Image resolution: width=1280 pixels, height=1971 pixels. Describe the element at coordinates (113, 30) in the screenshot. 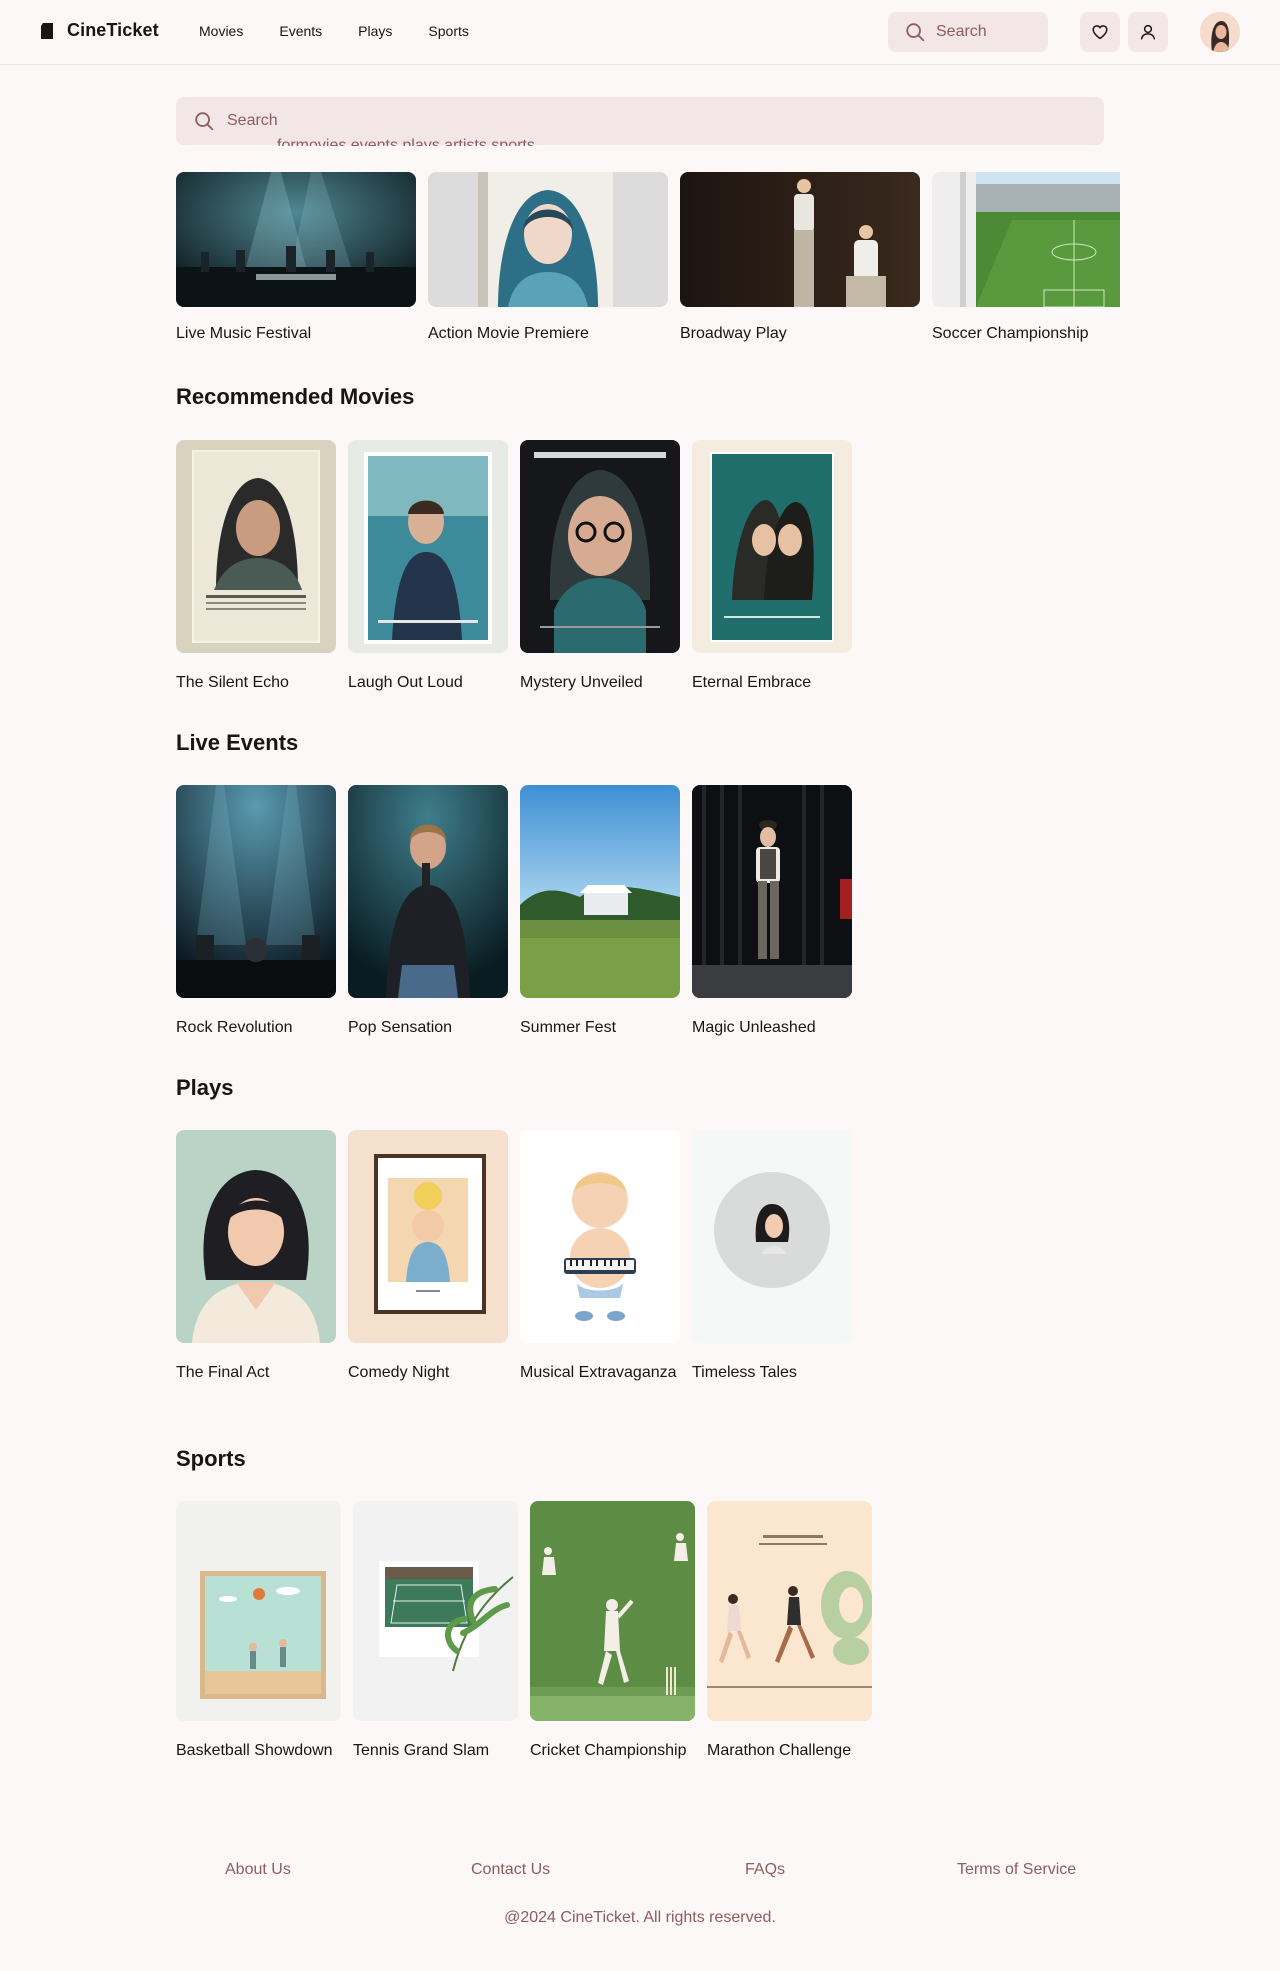

I see `app-name: CineTicket` at that location.